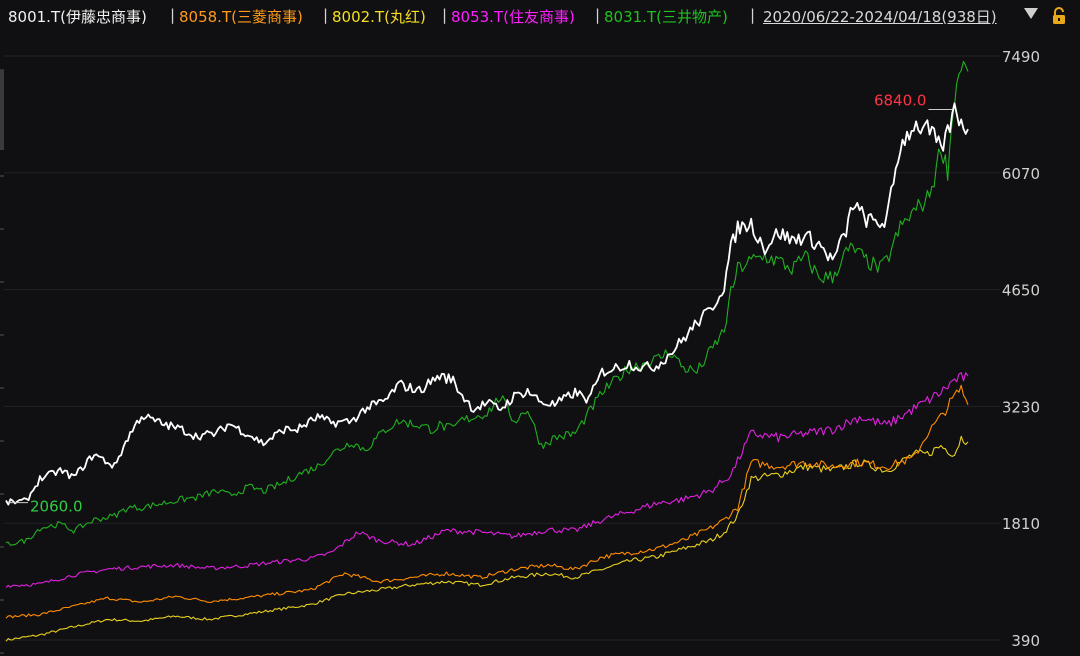  What do you see at coordinates (56, 507) in the screenshot?
I see `min-price-annotation: 2060.0` at bounding box center [56, 507].